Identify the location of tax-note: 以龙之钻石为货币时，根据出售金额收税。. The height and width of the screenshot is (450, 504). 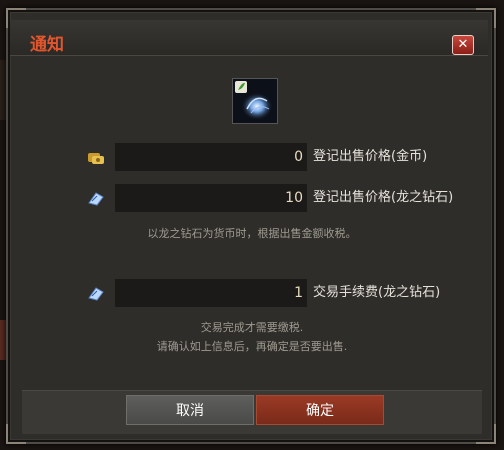
(252, 233).